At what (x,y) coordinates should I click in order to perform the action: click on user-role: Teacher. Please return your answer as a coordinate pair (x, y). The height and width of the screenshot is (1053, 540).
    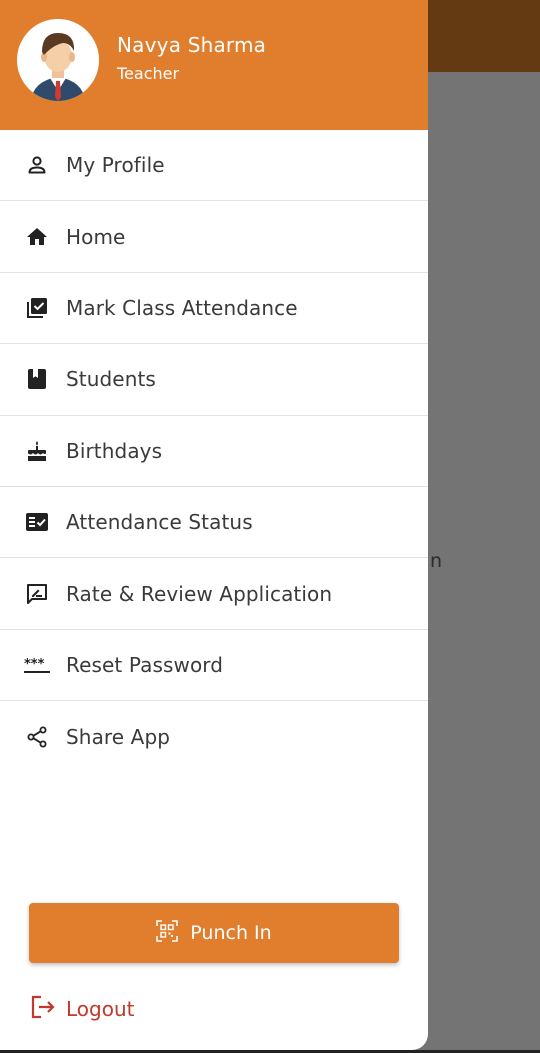
    Looking at the image, I should click on (148, 73).